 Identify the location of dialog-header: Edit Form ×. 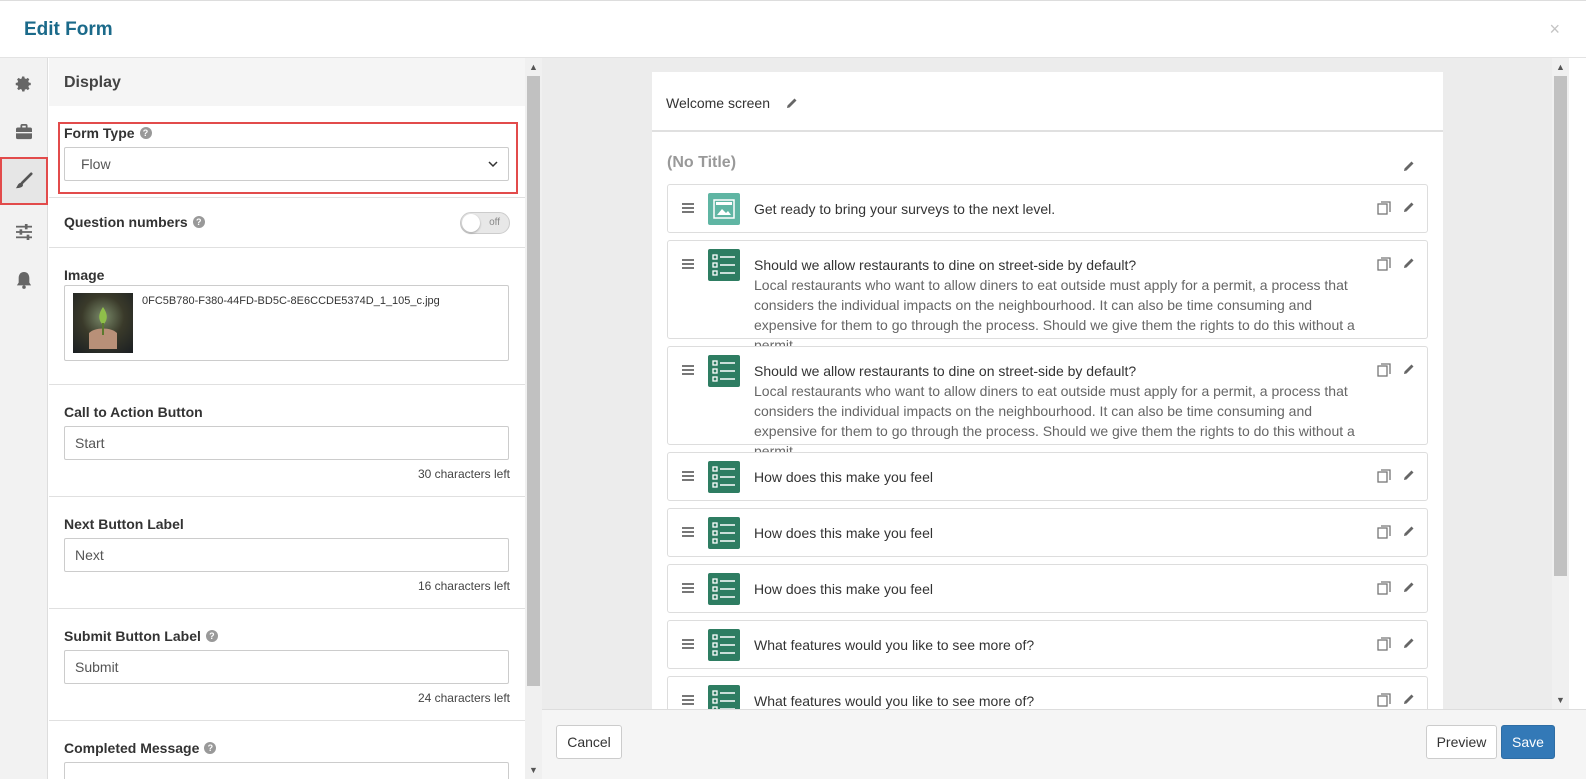
(793, 29).